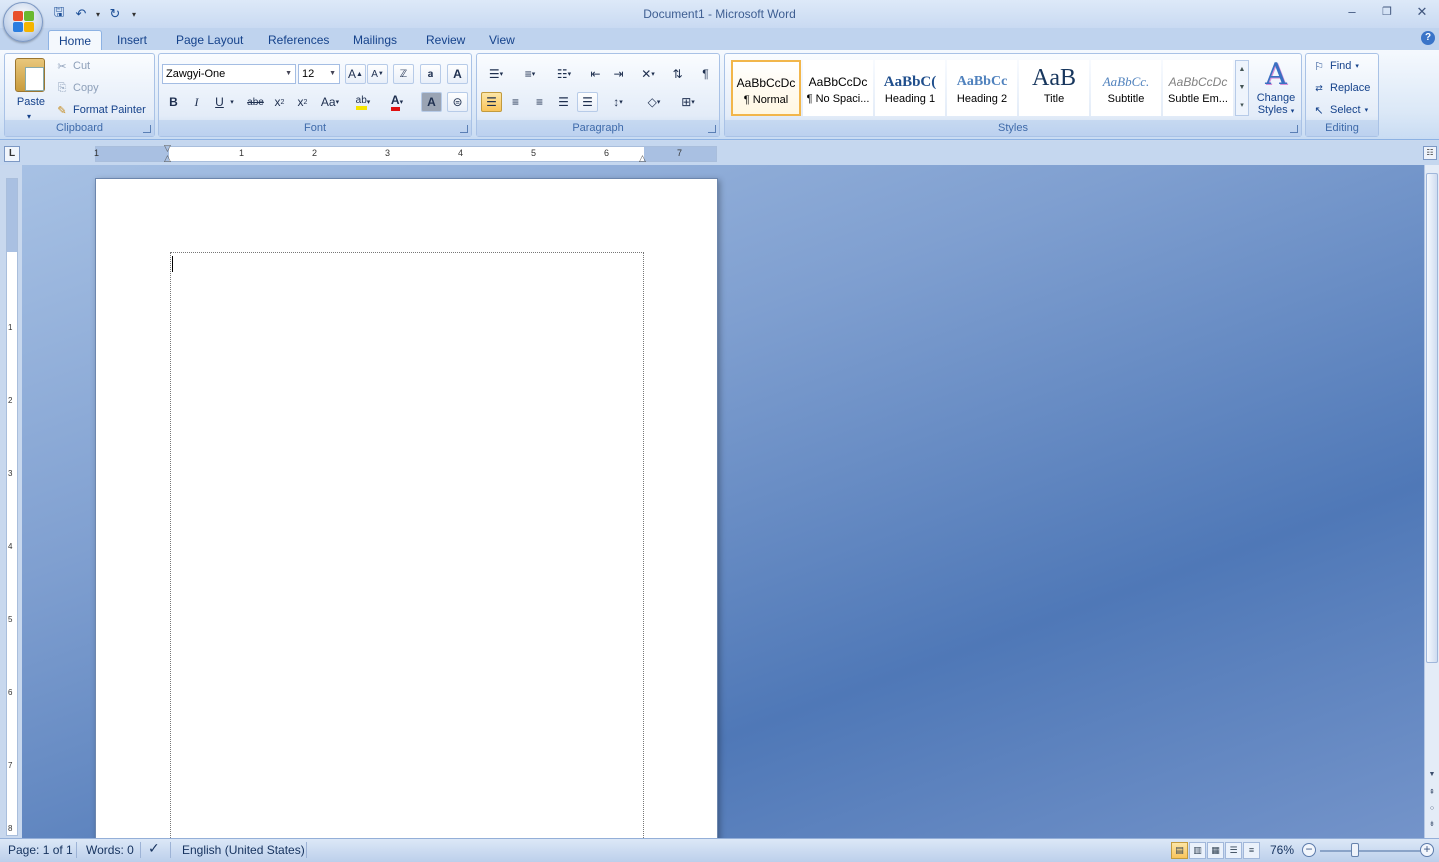 This screenshot has width=1439, height=862. I want to click on sort-icon: ⇅, so click(677, 74).